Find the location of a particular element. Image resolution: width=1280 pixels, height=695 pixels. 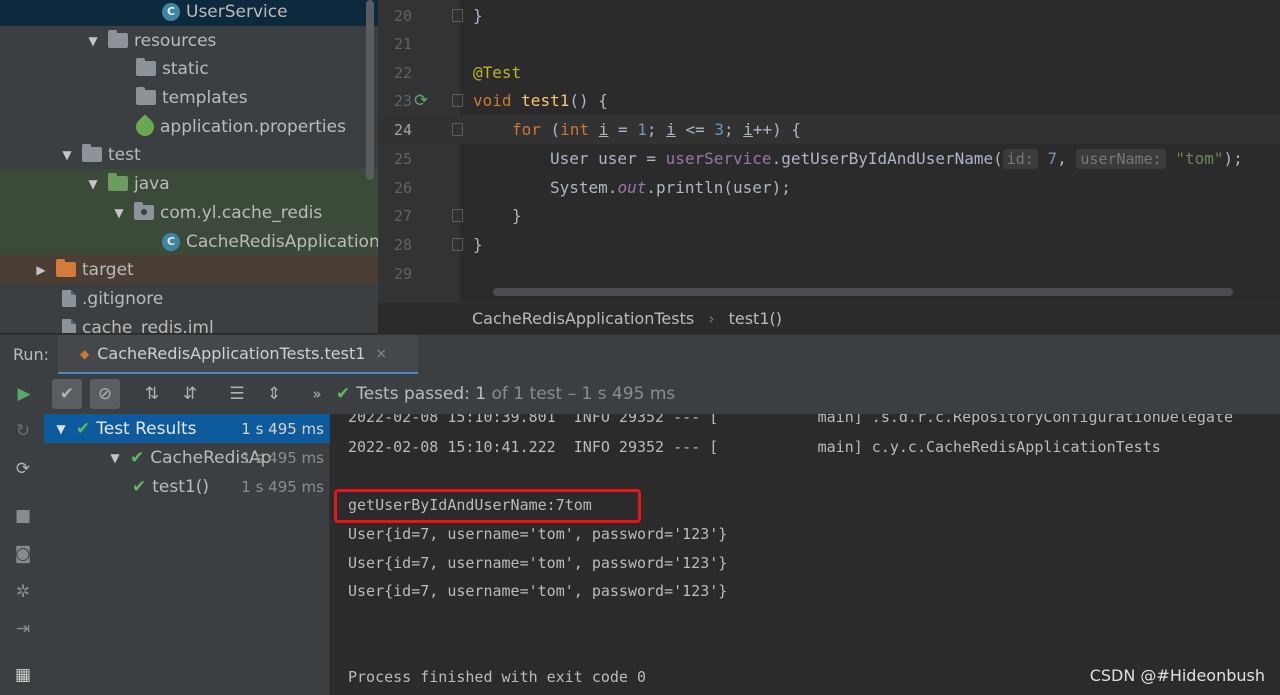

more-actions-icon: » is located at coordinates (317, 394).